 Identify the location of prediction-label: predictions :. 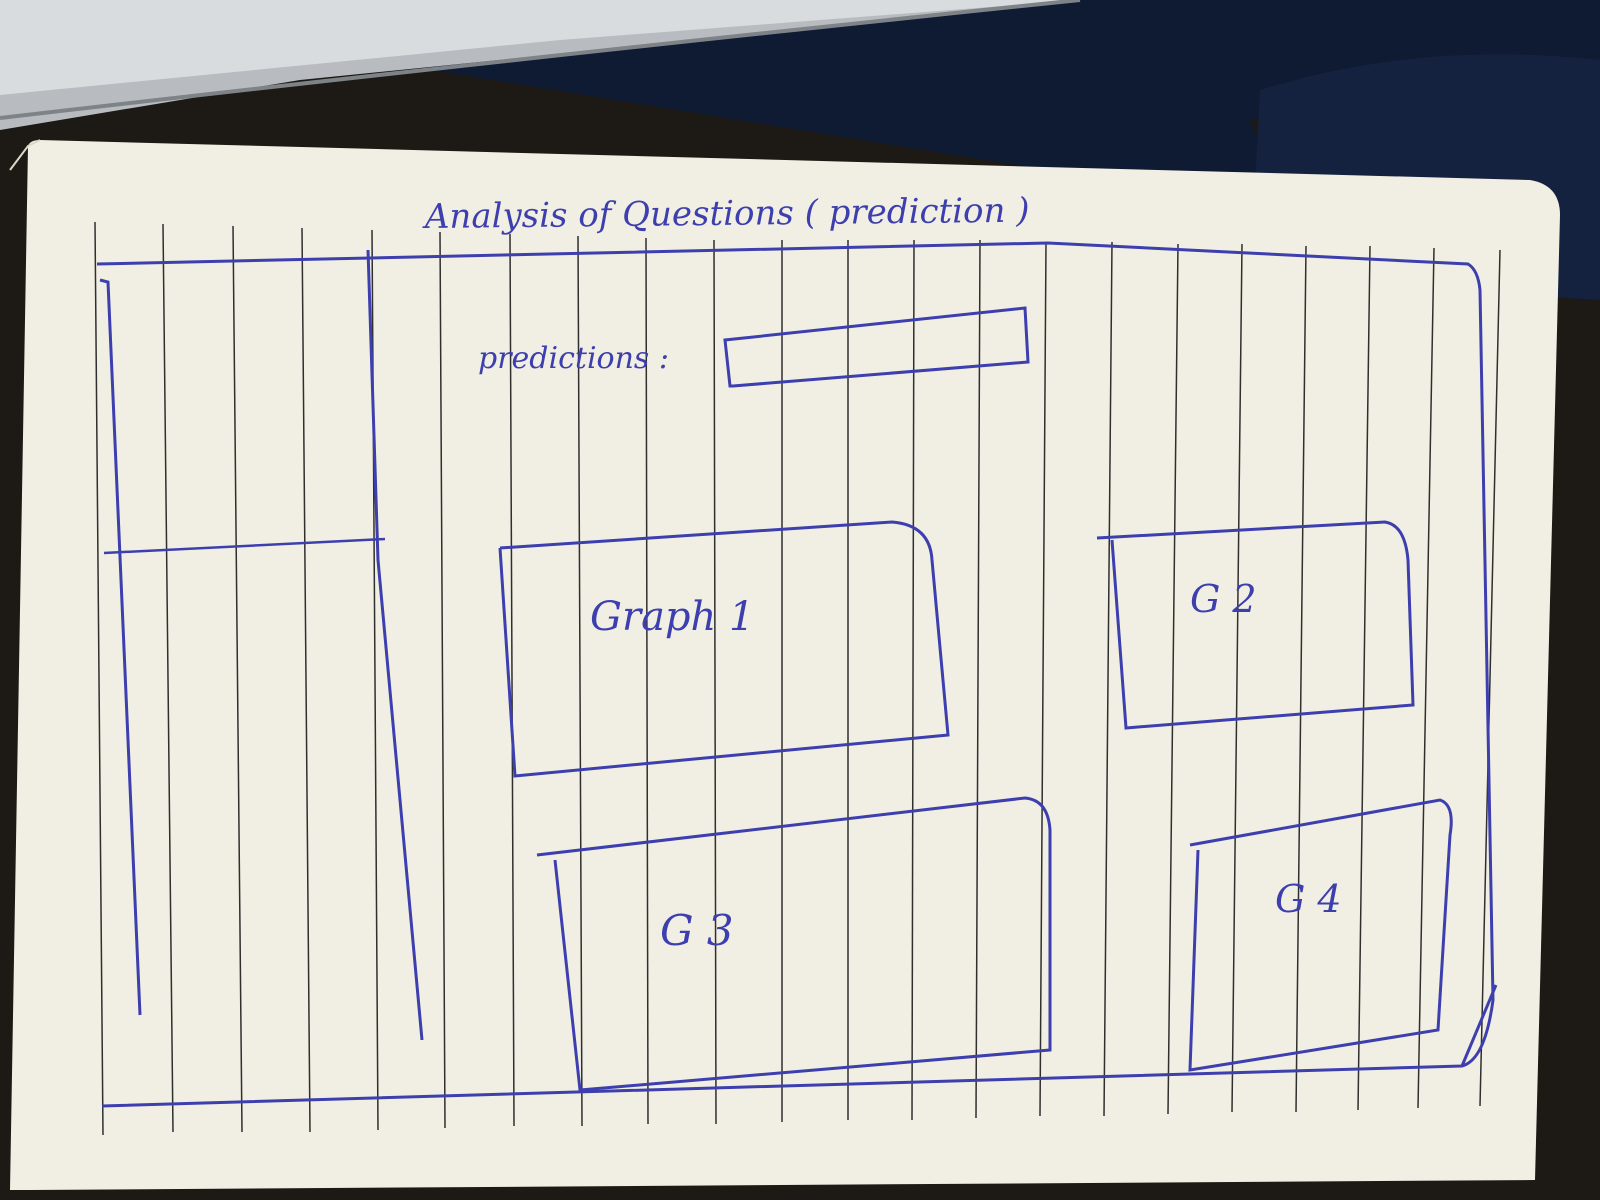
(573, 358).